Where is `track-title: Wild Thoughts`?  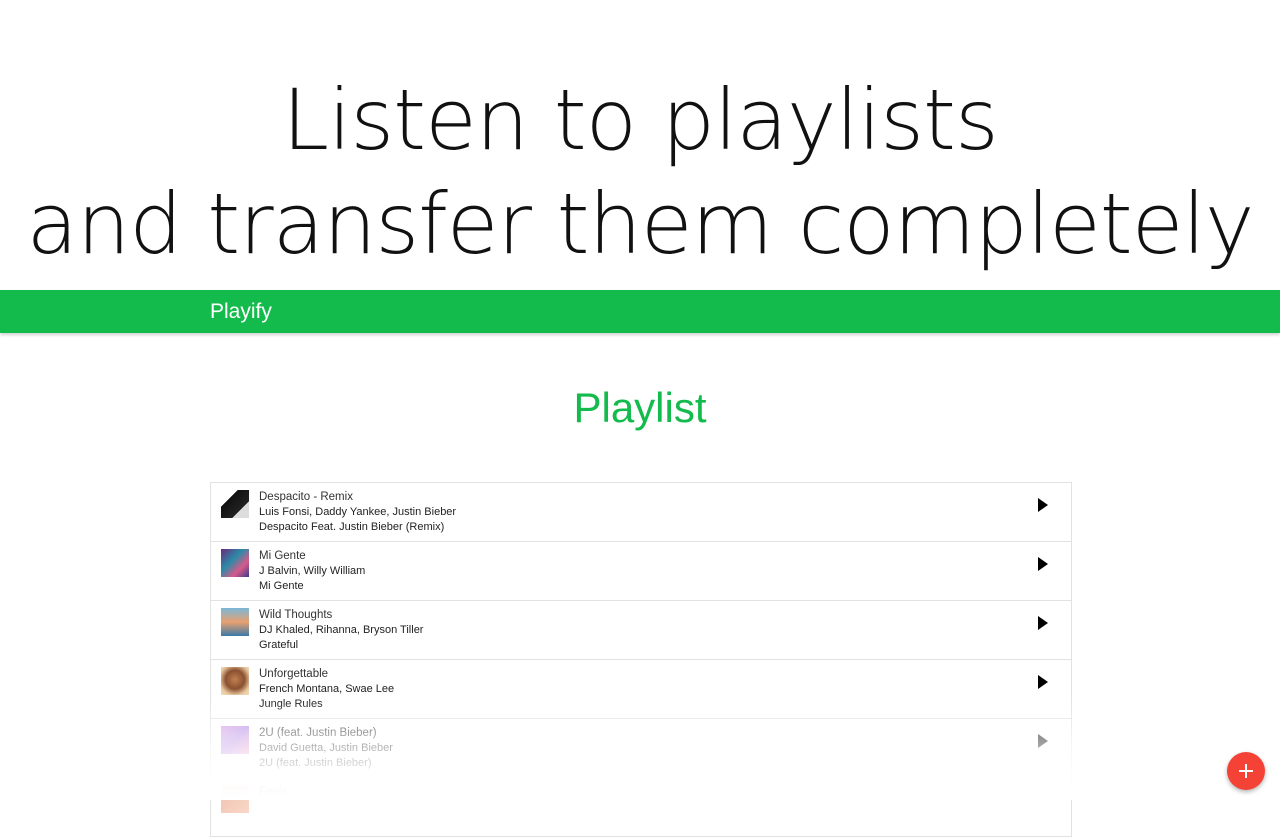
track-title: Wild Thoughts is located at coordinates (296, 615).